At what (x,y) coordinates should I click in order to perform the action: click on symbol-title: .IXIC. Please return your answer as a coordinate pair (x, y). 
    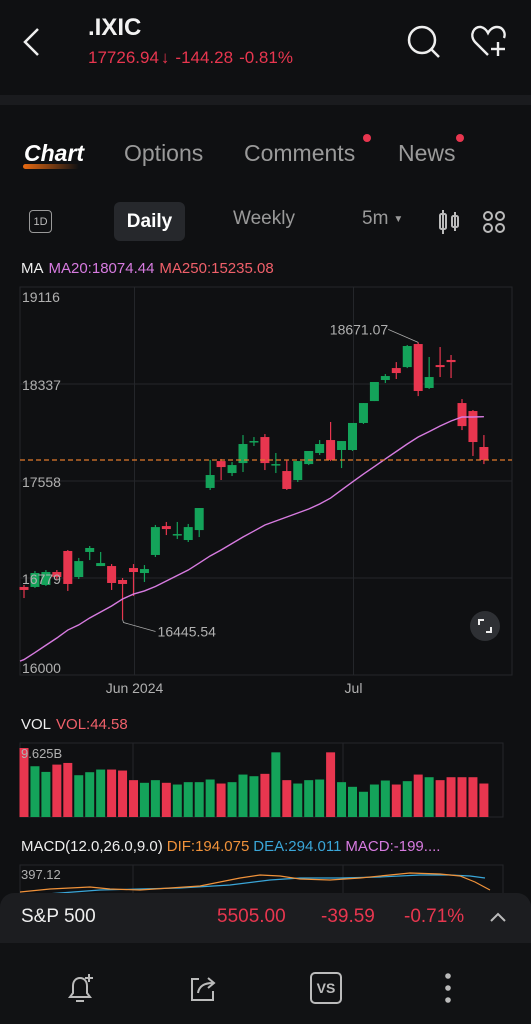
    Looking at the image, I should click on (115, 27).